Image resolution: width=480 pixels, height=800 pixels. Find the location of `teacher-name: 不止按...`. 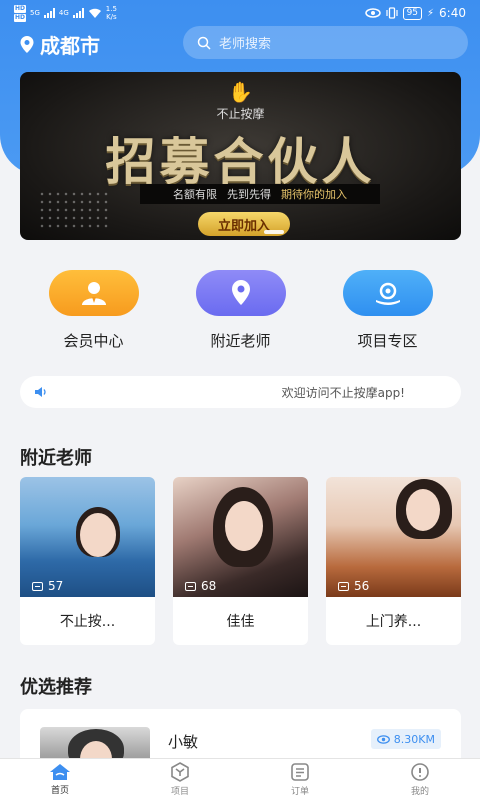

teacher-name: 不止按... is located at coordinates (87, 622).